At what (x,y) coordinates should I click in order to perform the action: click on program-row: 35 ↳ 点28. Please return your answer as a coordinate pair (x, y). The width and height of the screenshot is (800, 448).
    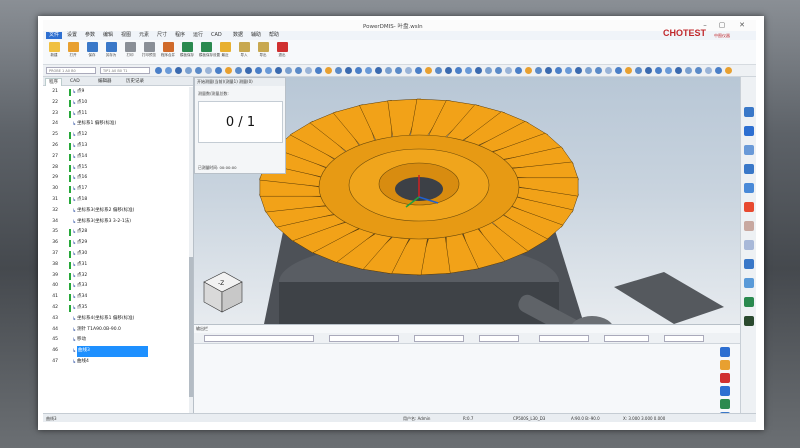
    Looking at the image, I should click on (116, 232).